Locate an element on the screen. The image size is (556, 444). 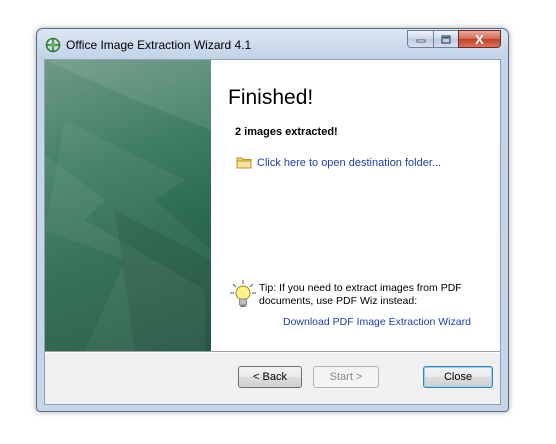
download-pdf-wizard-link: Download PDF Image Extraction Wizard is located at coordinates (377, 322).